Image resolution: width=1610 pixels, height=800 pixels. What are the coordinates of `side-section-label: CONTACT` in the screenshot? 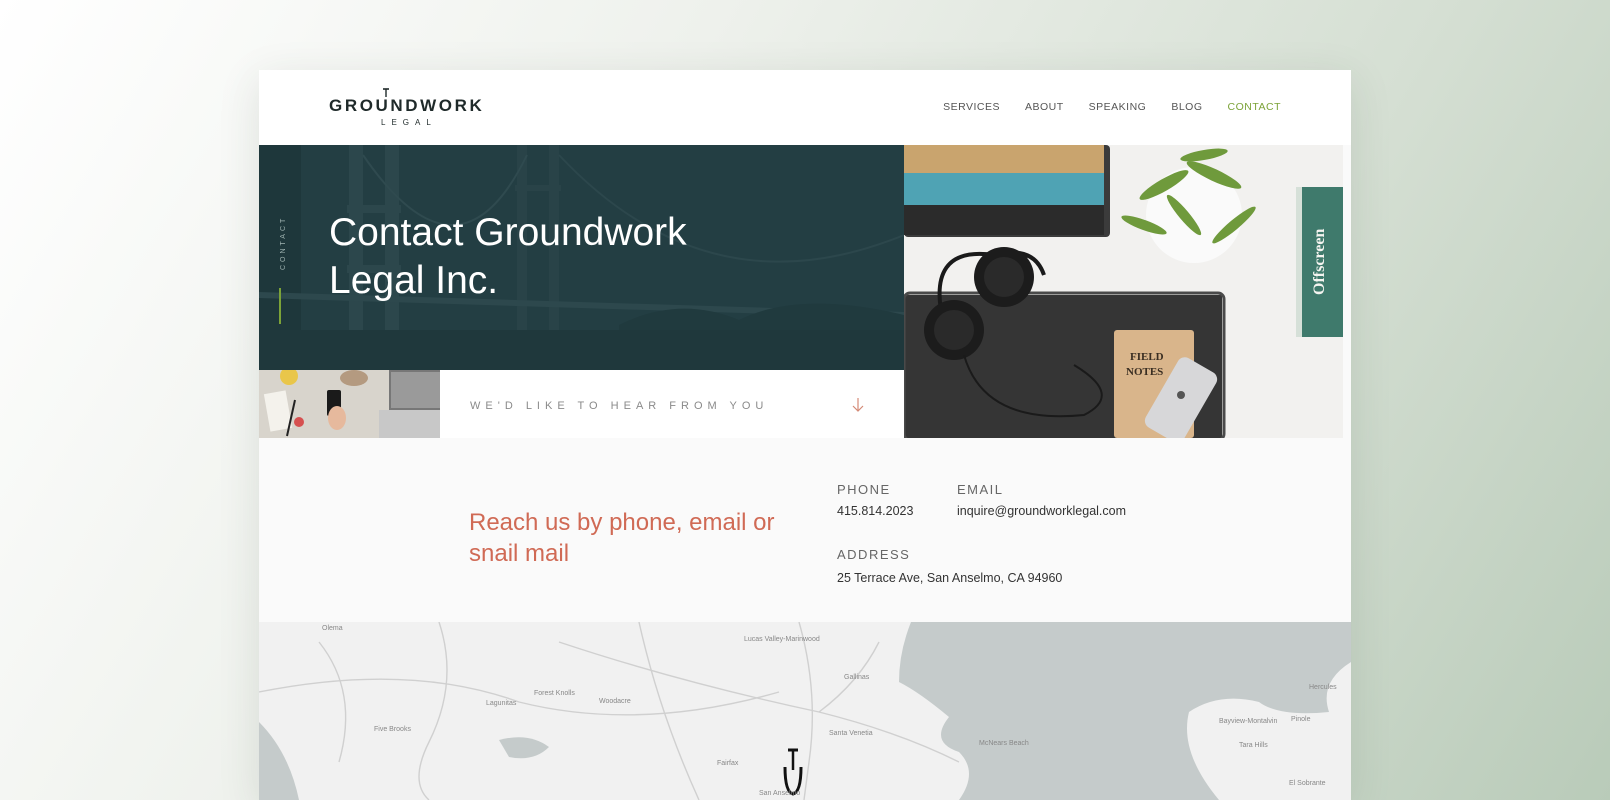 It's located at (283, 242).